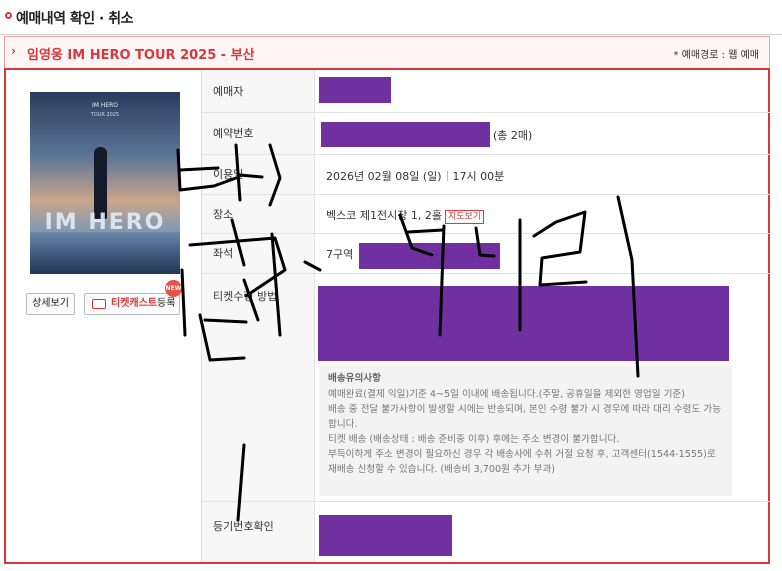 This screenshot has height=571, width=782. I want to click on tracking-value, so click(542, 532).